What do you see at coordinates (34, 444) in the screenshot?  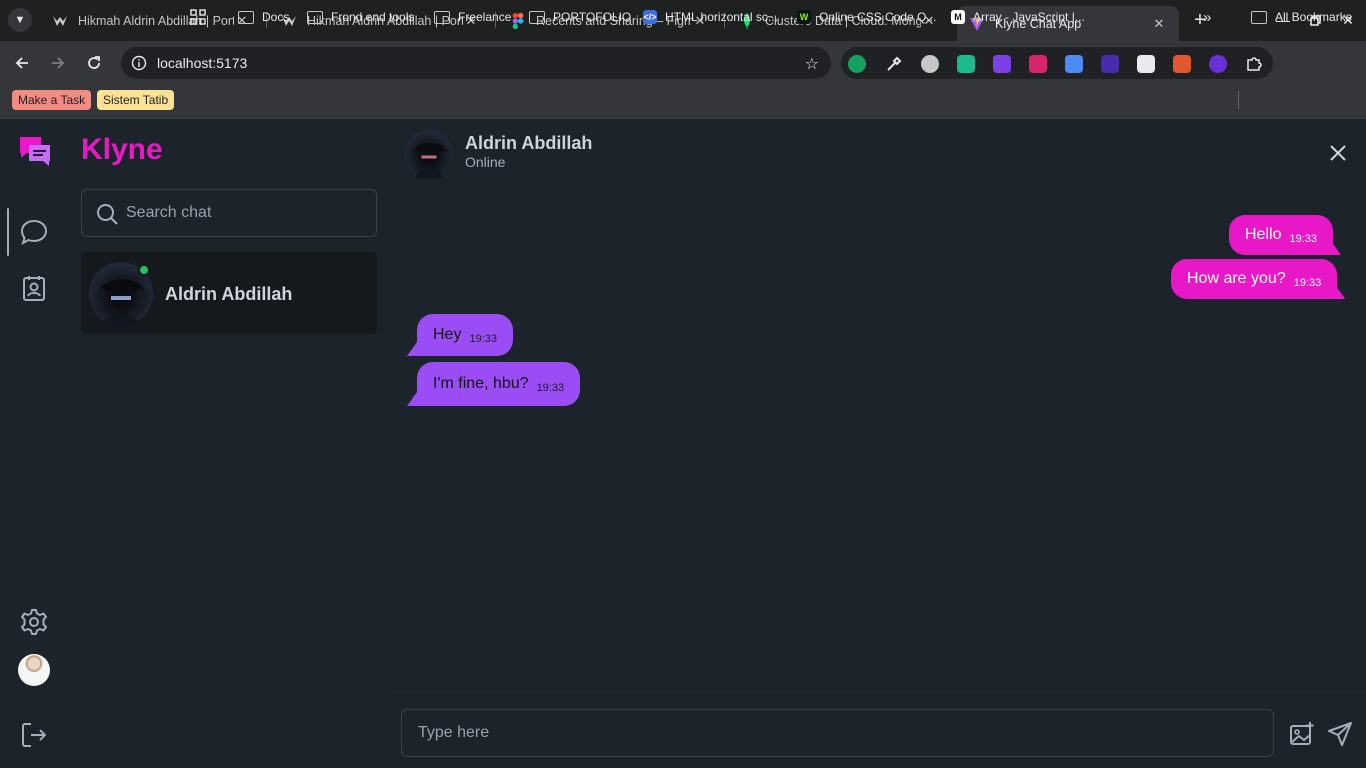 I see `side-rail` at bounding box center [34, 444].